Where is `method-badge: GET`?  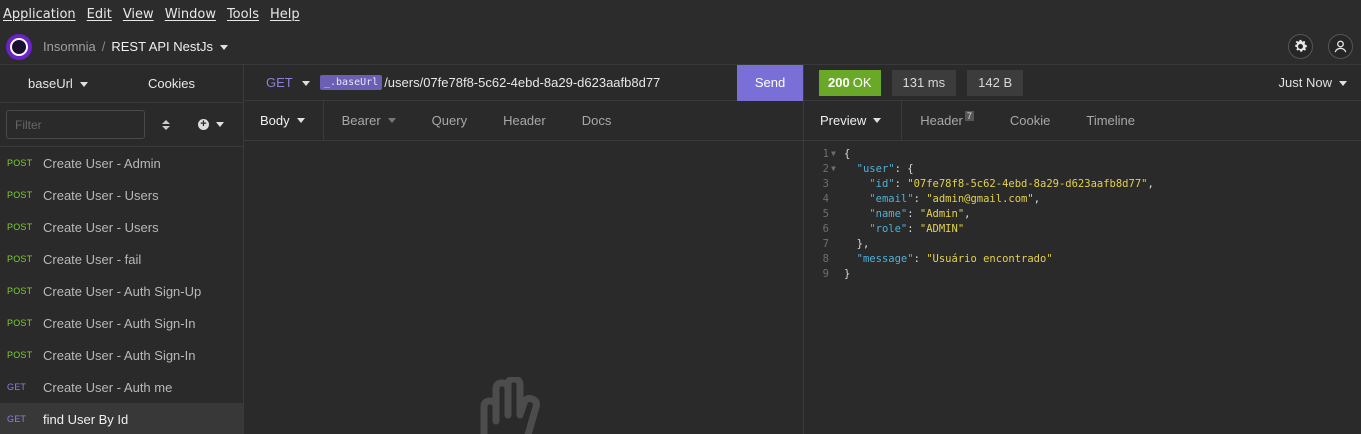
method-badge: GET is located at coordinates (17, 419).